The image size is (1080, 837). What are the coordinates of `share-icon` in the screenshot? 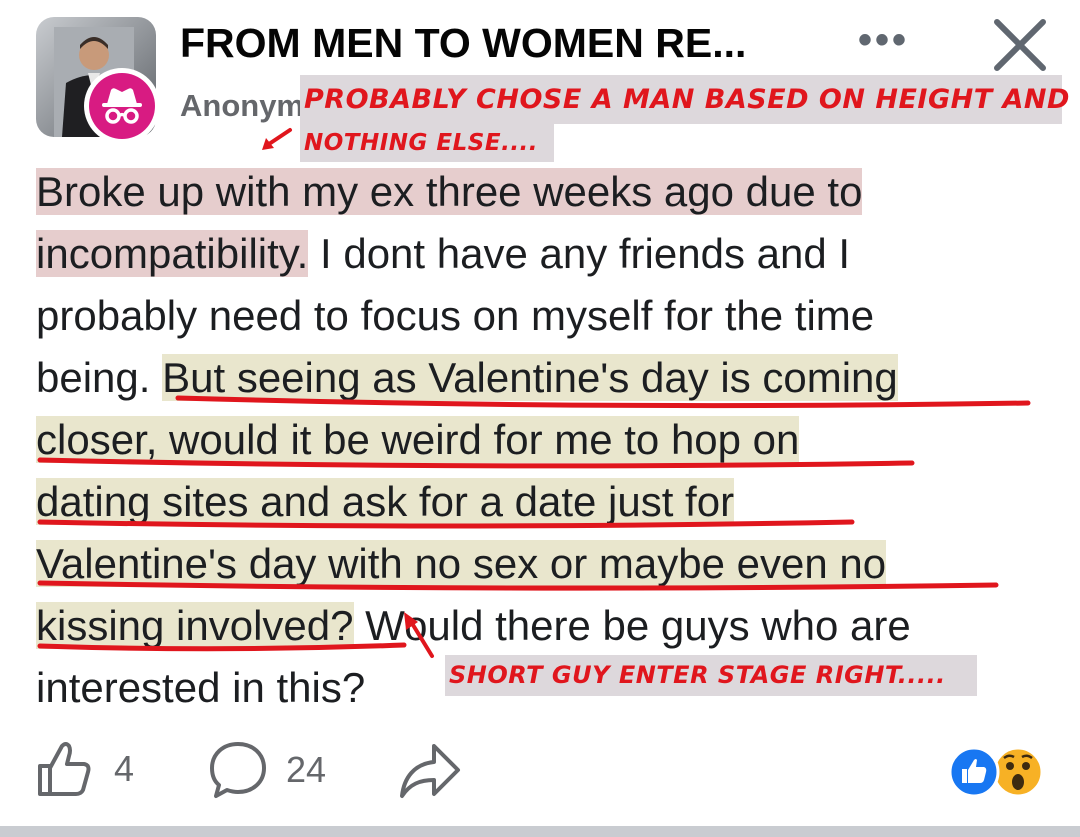 It's located at (430, 771).